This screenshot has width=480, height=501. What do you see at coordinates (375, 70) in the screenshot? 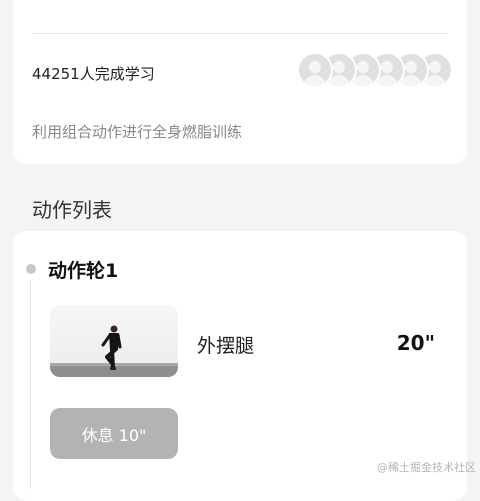
I see `learner-avatars` at bounding box center [375, 70].